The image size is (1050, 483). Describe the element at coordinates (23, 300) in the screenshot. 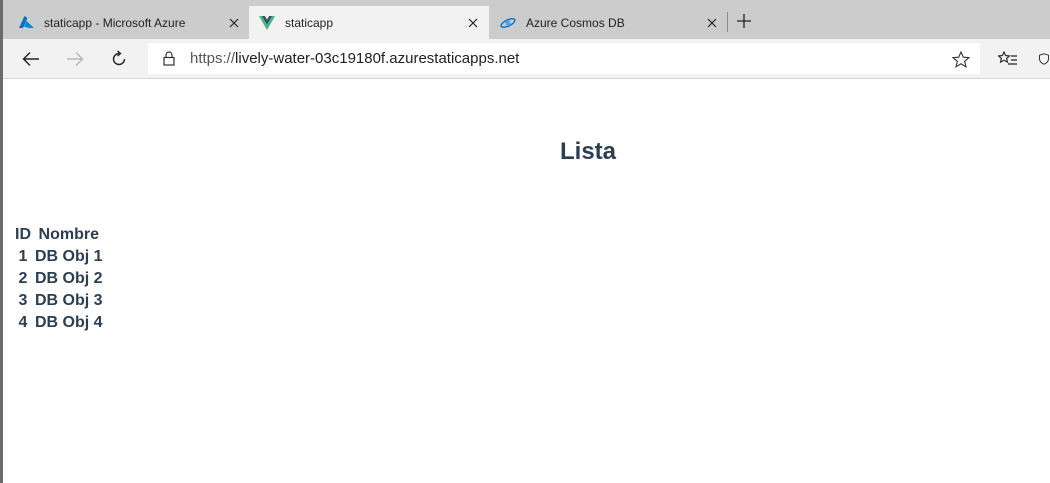

I see `cell-id: 3` at that location.